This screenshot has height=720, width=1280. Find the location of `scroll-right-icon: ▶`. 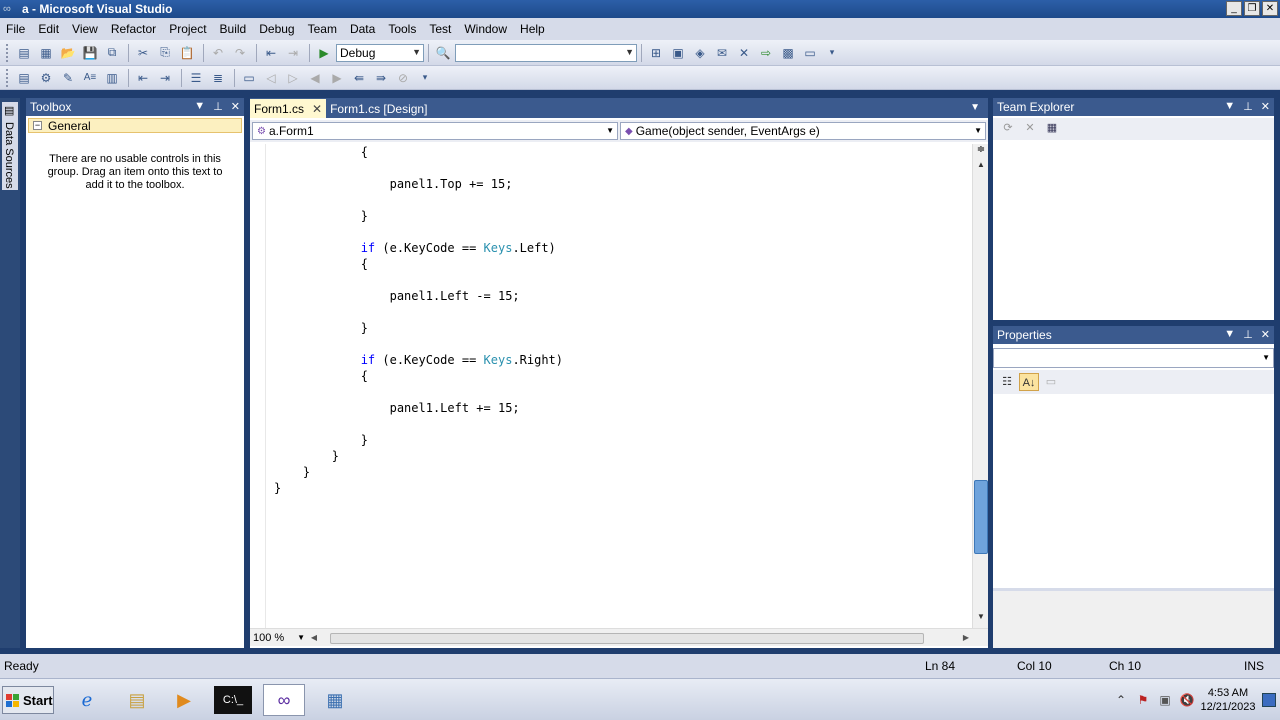

scroll-right-icon: ▶ is located at coordinates (966, 637).